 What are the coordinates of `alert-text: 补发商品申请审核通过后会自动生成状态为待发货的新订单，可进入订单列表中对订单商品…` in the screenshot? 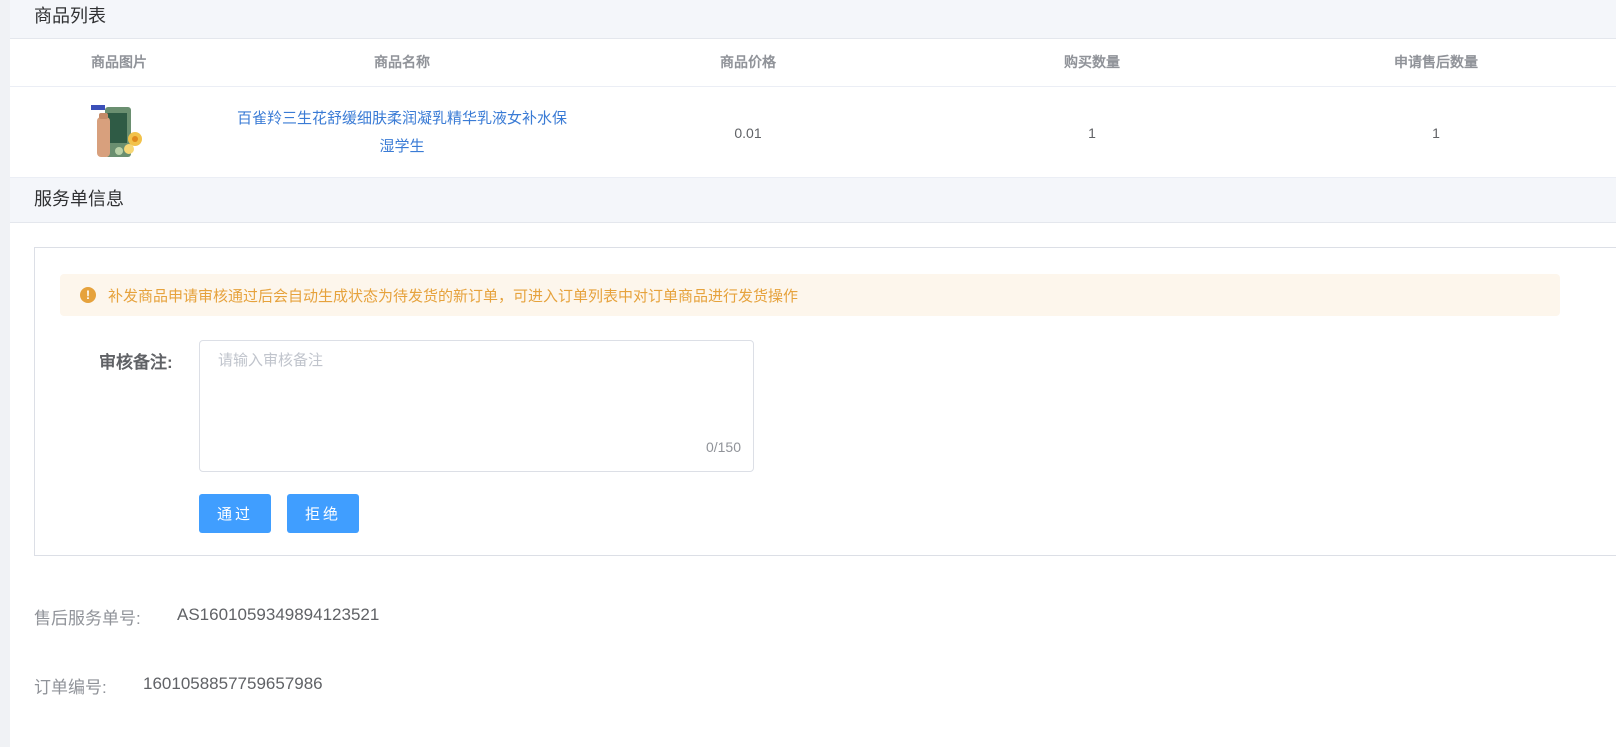 It's located at (453, 296).